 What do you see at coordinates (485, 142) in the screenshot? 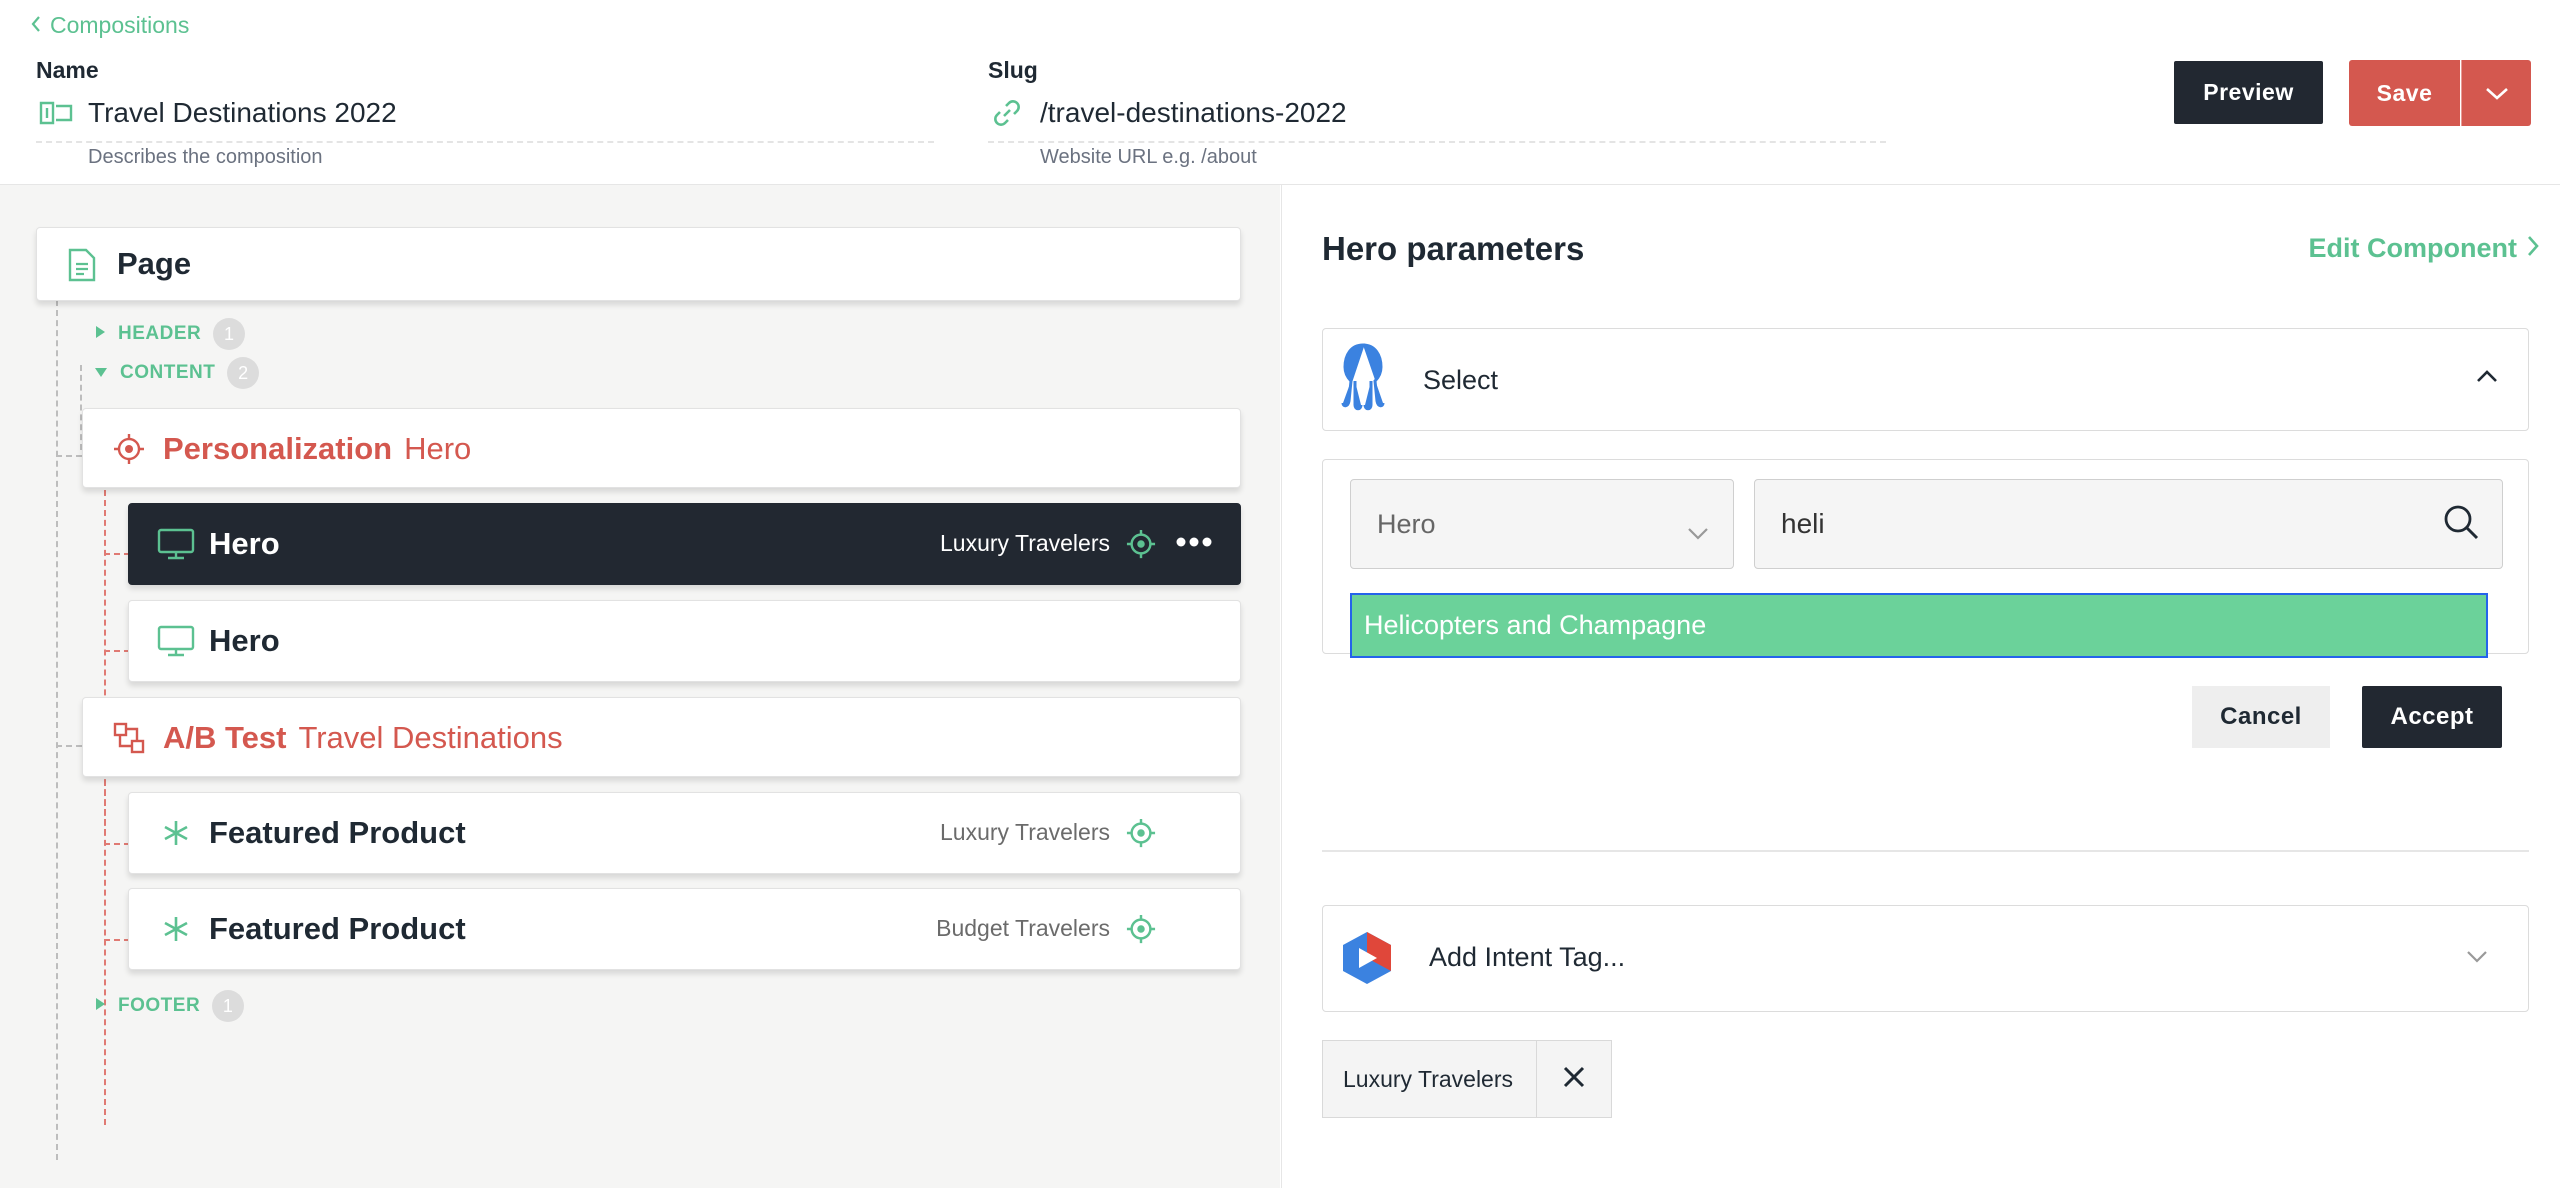
I see `name-underline` at bounding box center [485, 142].